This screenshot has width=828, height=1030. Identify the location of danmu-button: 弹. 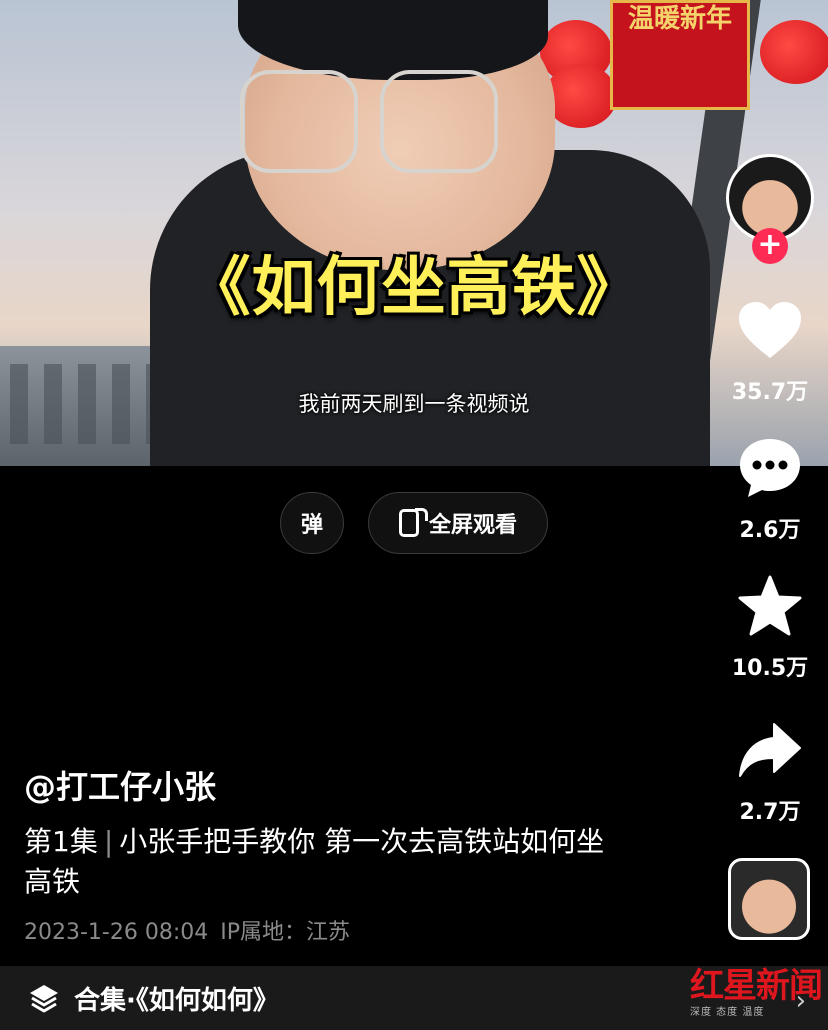
(312, 523).